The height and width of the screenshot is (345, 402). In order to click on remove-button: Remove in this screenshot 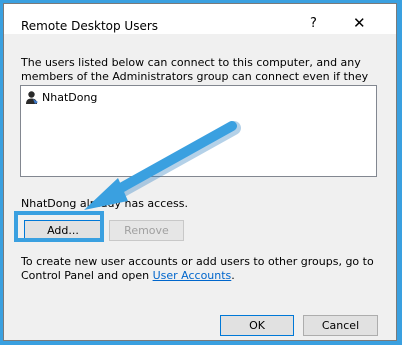, I will do `click(146, 230)`.